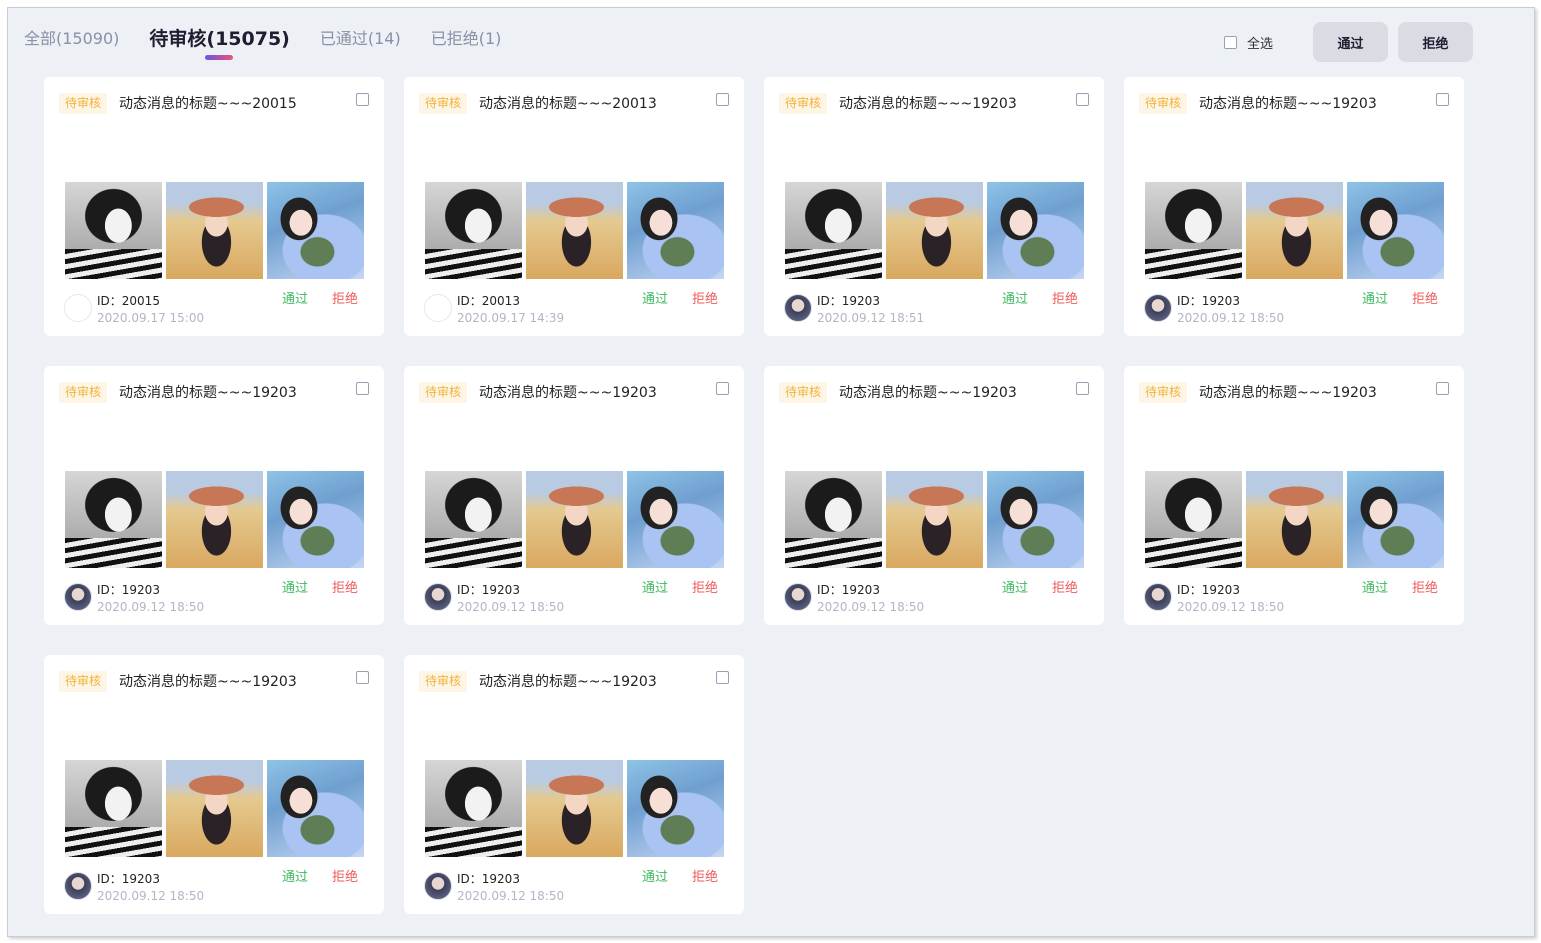  What do you see at coordinates (71, 39) in the screenshot?
I see `tab-all: 全部(15090)` at bounding box center [71, 39].